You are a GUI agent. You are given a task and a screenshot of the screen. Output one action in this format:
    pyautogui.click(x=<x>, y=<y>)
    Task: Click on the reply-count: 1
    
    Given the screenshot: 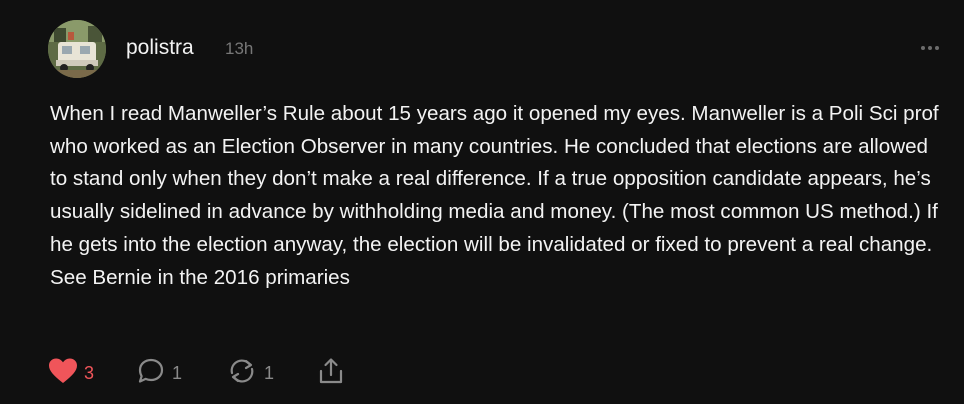 What is the action you would take?
    pyautogui.click(x=177, y=372)
    